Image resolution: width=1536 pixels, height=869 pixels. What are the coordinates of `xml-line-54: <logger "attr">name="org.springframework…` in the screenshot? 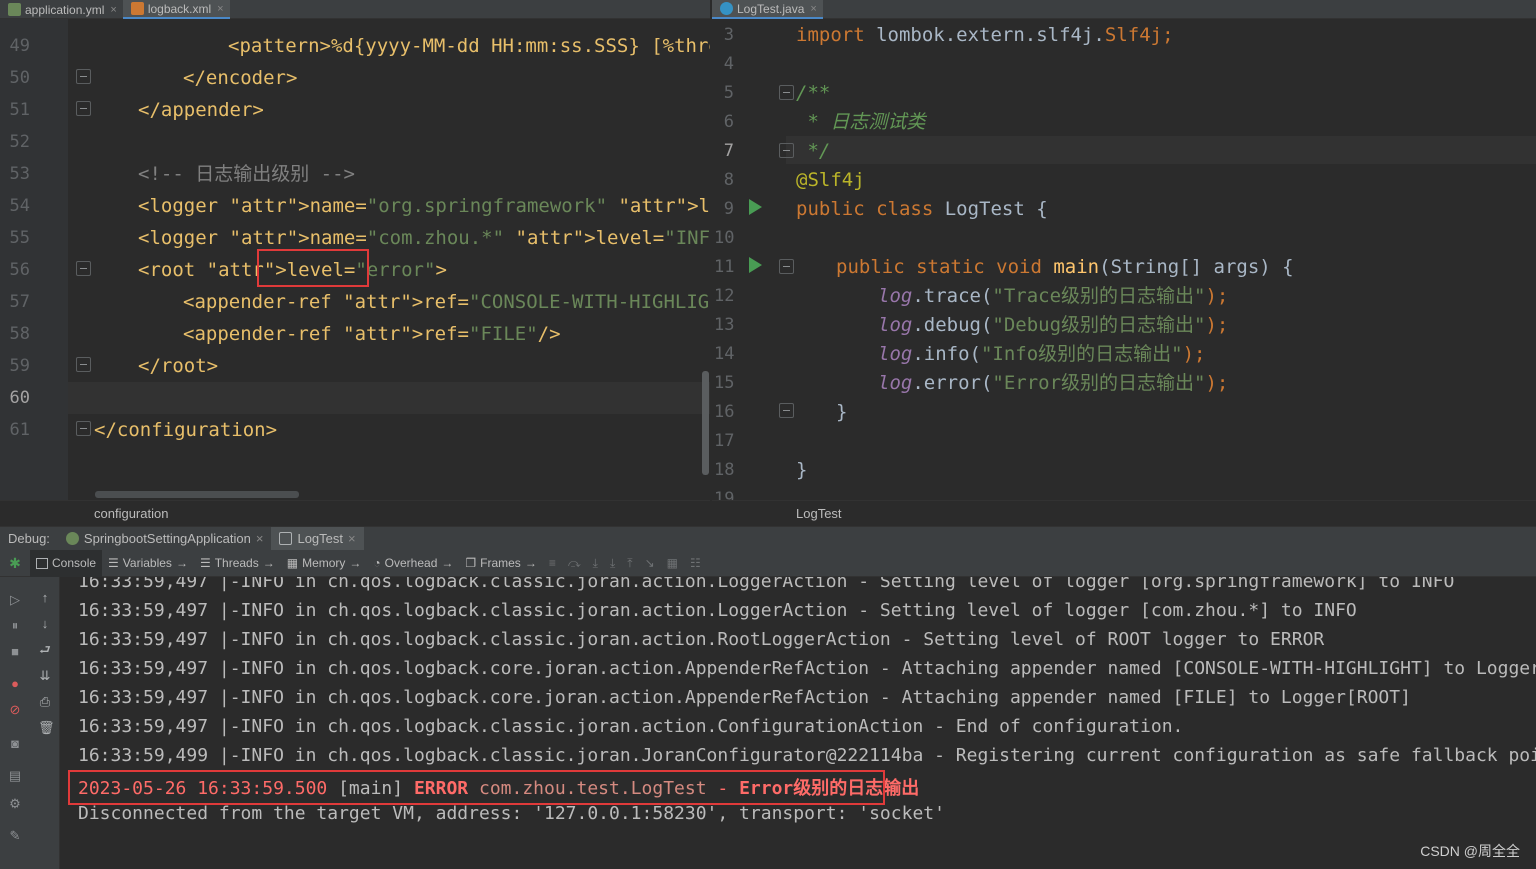 It's located at (424, 206).